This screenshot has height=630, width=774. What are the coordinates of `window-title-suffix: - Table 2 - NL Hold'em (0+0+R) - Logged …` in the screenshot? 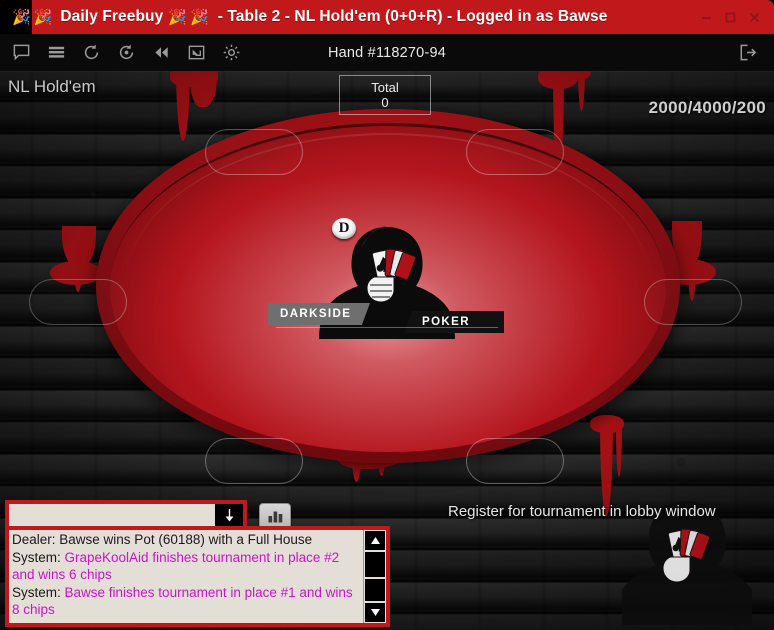 It's located at (412, 16).